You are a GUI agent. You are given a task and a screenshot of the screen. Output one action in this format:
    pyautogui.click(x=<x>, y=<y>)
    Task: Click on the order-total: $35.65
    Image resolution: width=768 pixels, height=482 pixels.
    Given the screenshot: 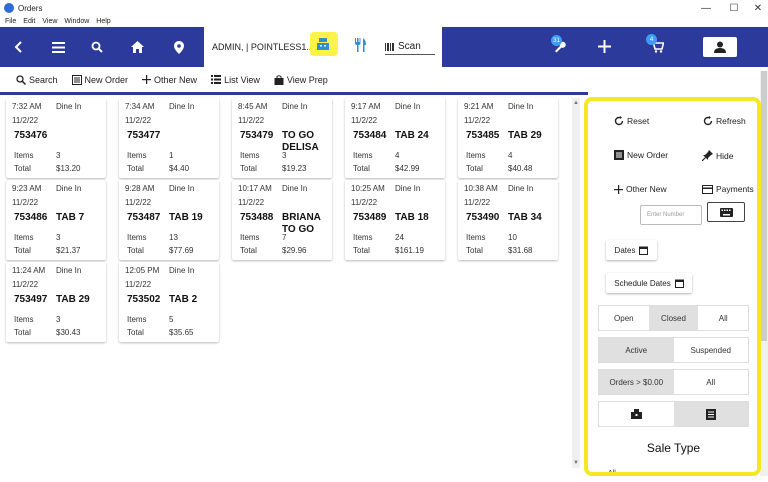 What is the action you would take?
    pyautogui.click(x=181, y=332)
    